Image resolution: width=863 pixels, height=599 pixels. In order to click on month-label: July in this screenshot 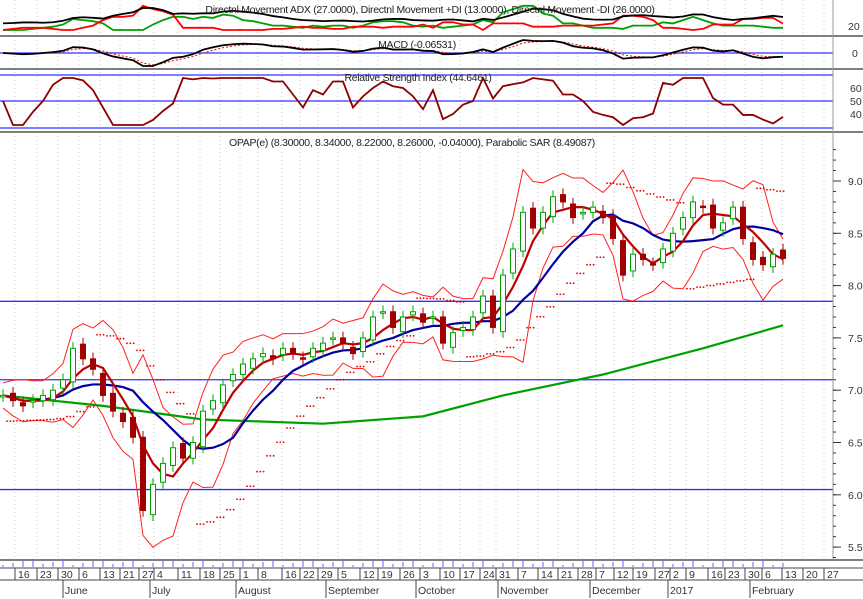, I will do `click(161, 591)`.